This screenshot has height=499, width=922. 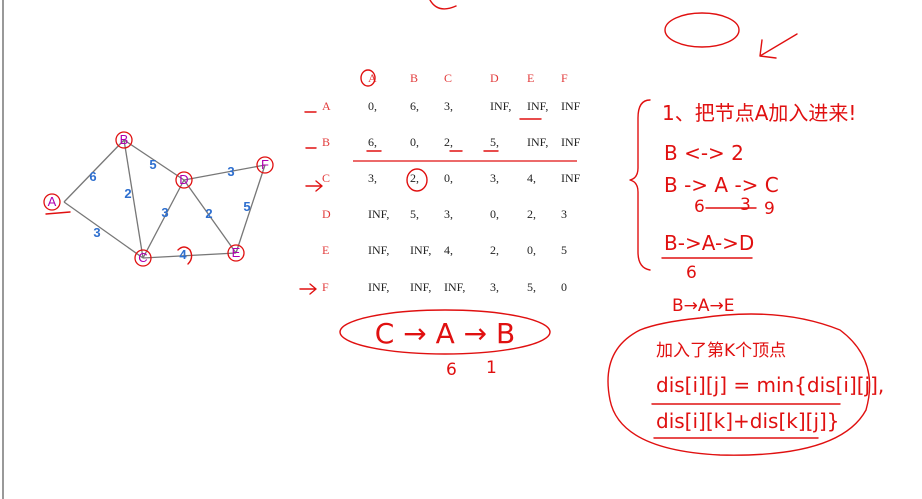 What do you see at coordinates (325, 250) in the screenshot?
I see `matrix-row-label-e: E` at bounding box center [325, 250].